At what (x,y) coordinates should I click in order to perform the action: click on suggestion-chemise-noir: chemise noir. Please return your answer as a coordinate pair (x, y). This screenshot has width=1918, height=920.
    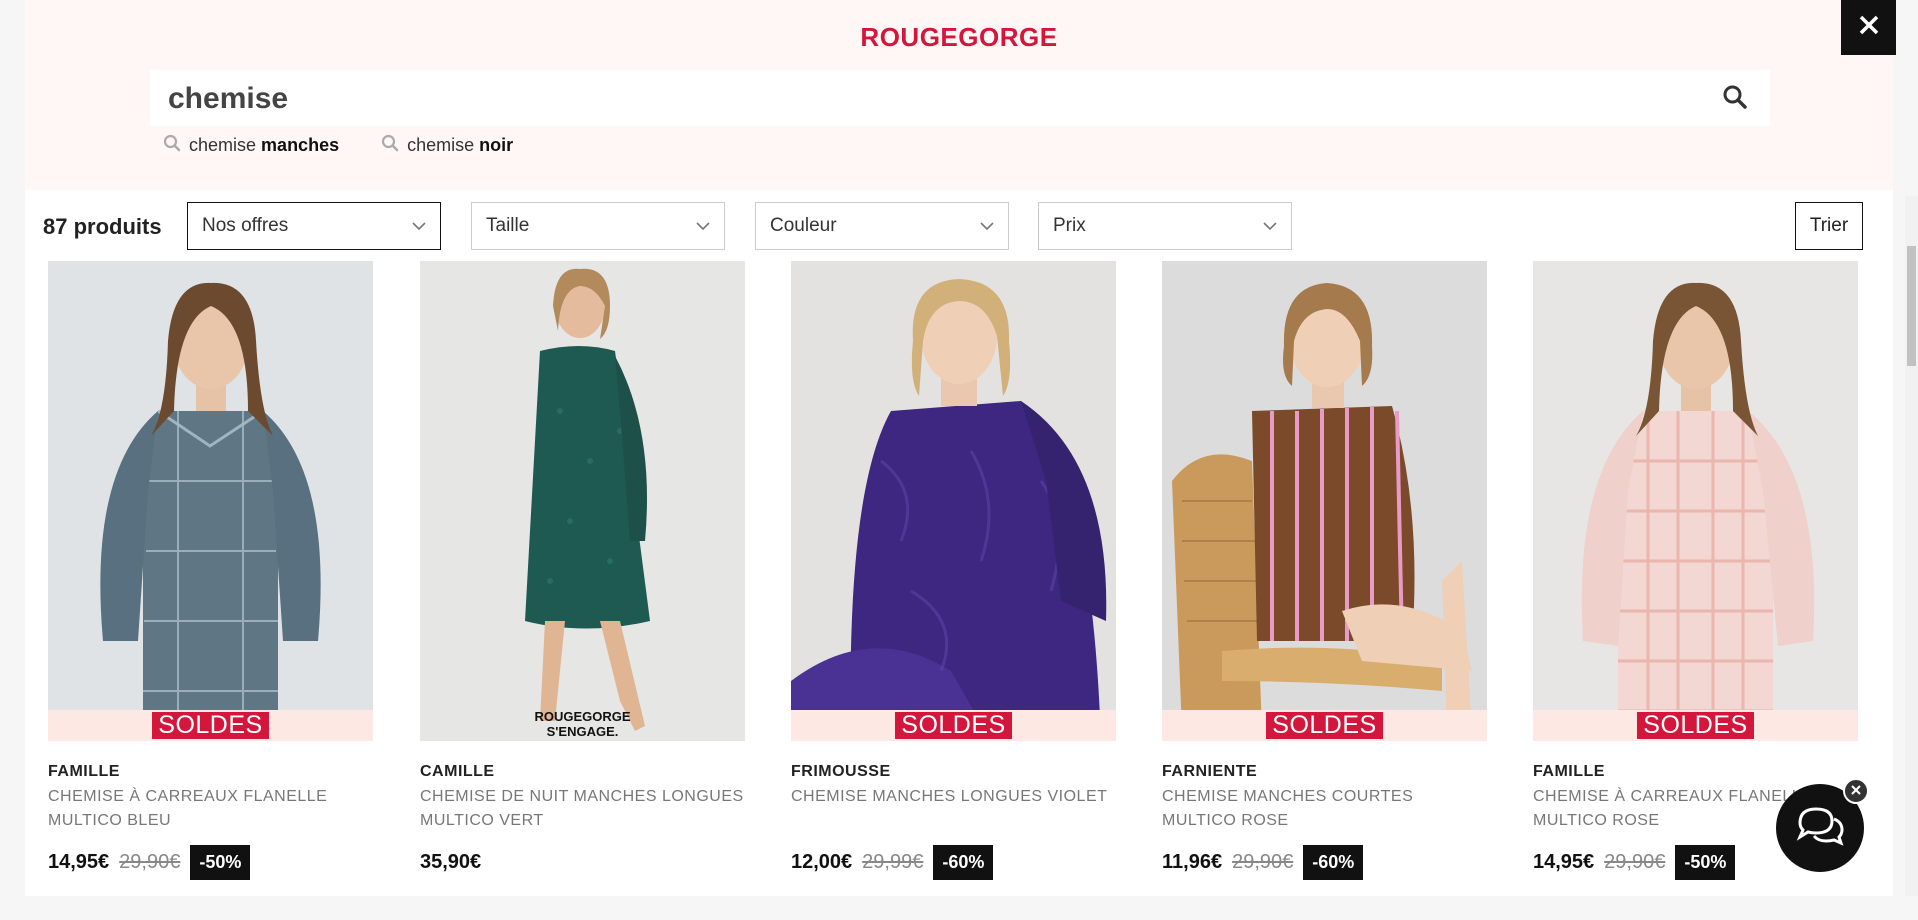
    Looking at the image, I should click on (447, 145).